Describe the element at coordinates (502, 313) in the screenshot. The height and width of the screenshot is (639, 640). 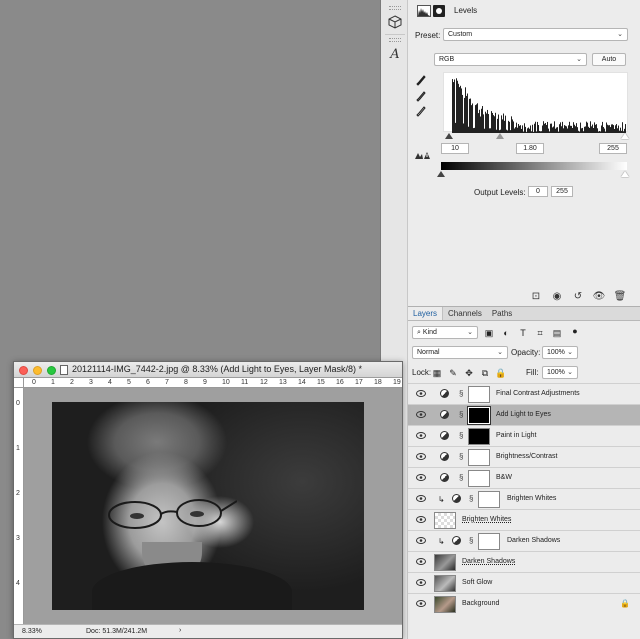
I see `tab-paths: Paths` at that location.